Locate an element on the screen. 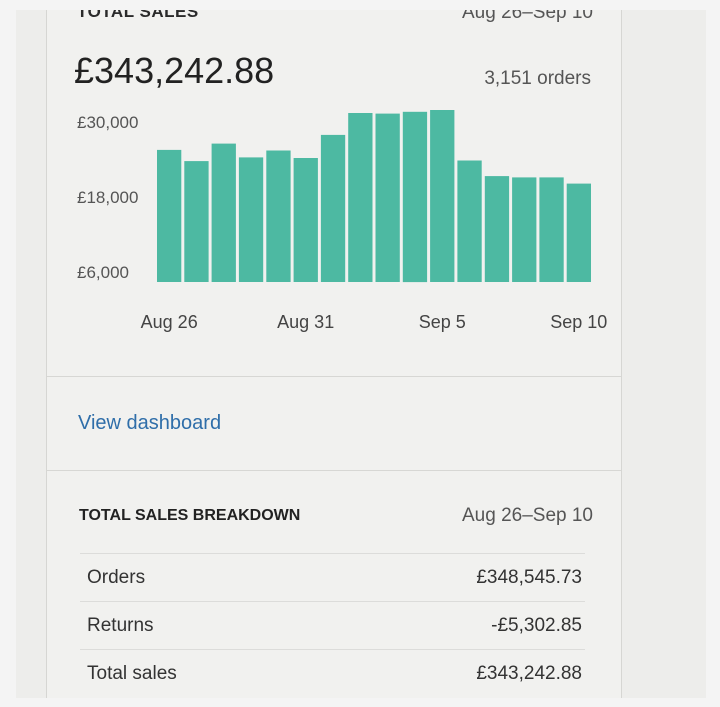 Image resolution: width=720 pixels, height=707 pixels. view-dashboard-link: View dashboard is located at coordinates (149, 423).